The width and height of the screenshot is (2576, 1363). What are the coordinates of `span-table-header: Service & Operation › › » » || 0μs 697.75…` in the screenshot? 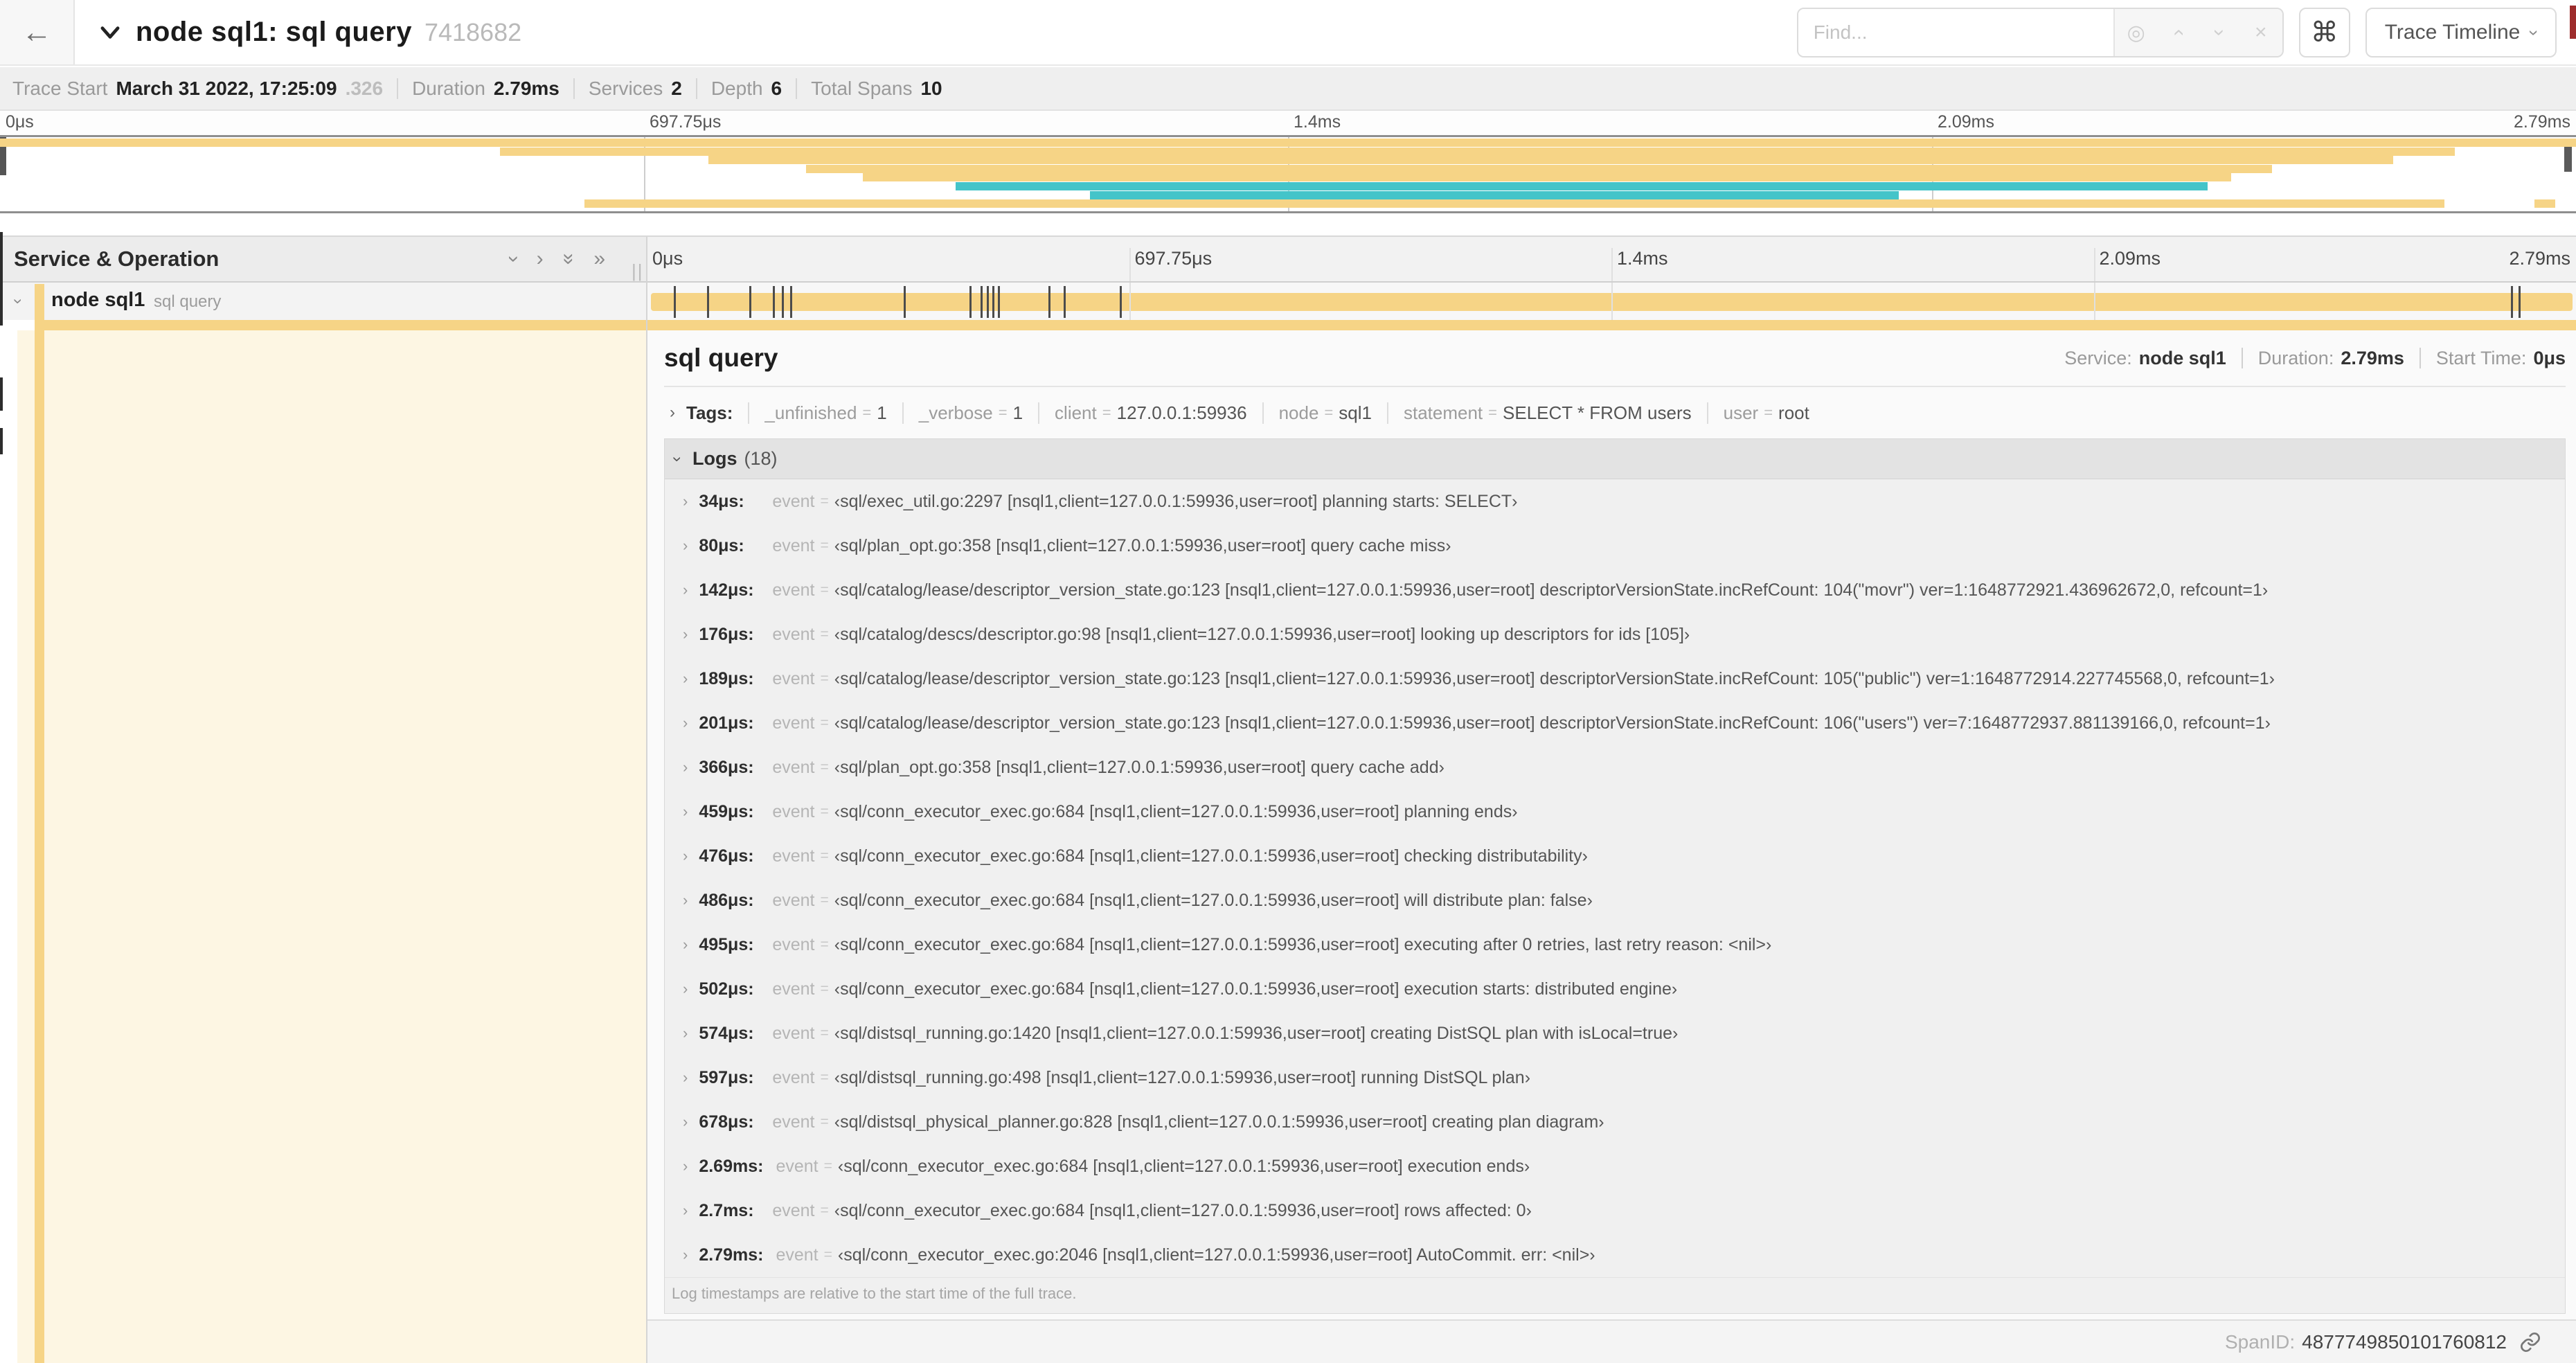 It's located at (1288, 259).